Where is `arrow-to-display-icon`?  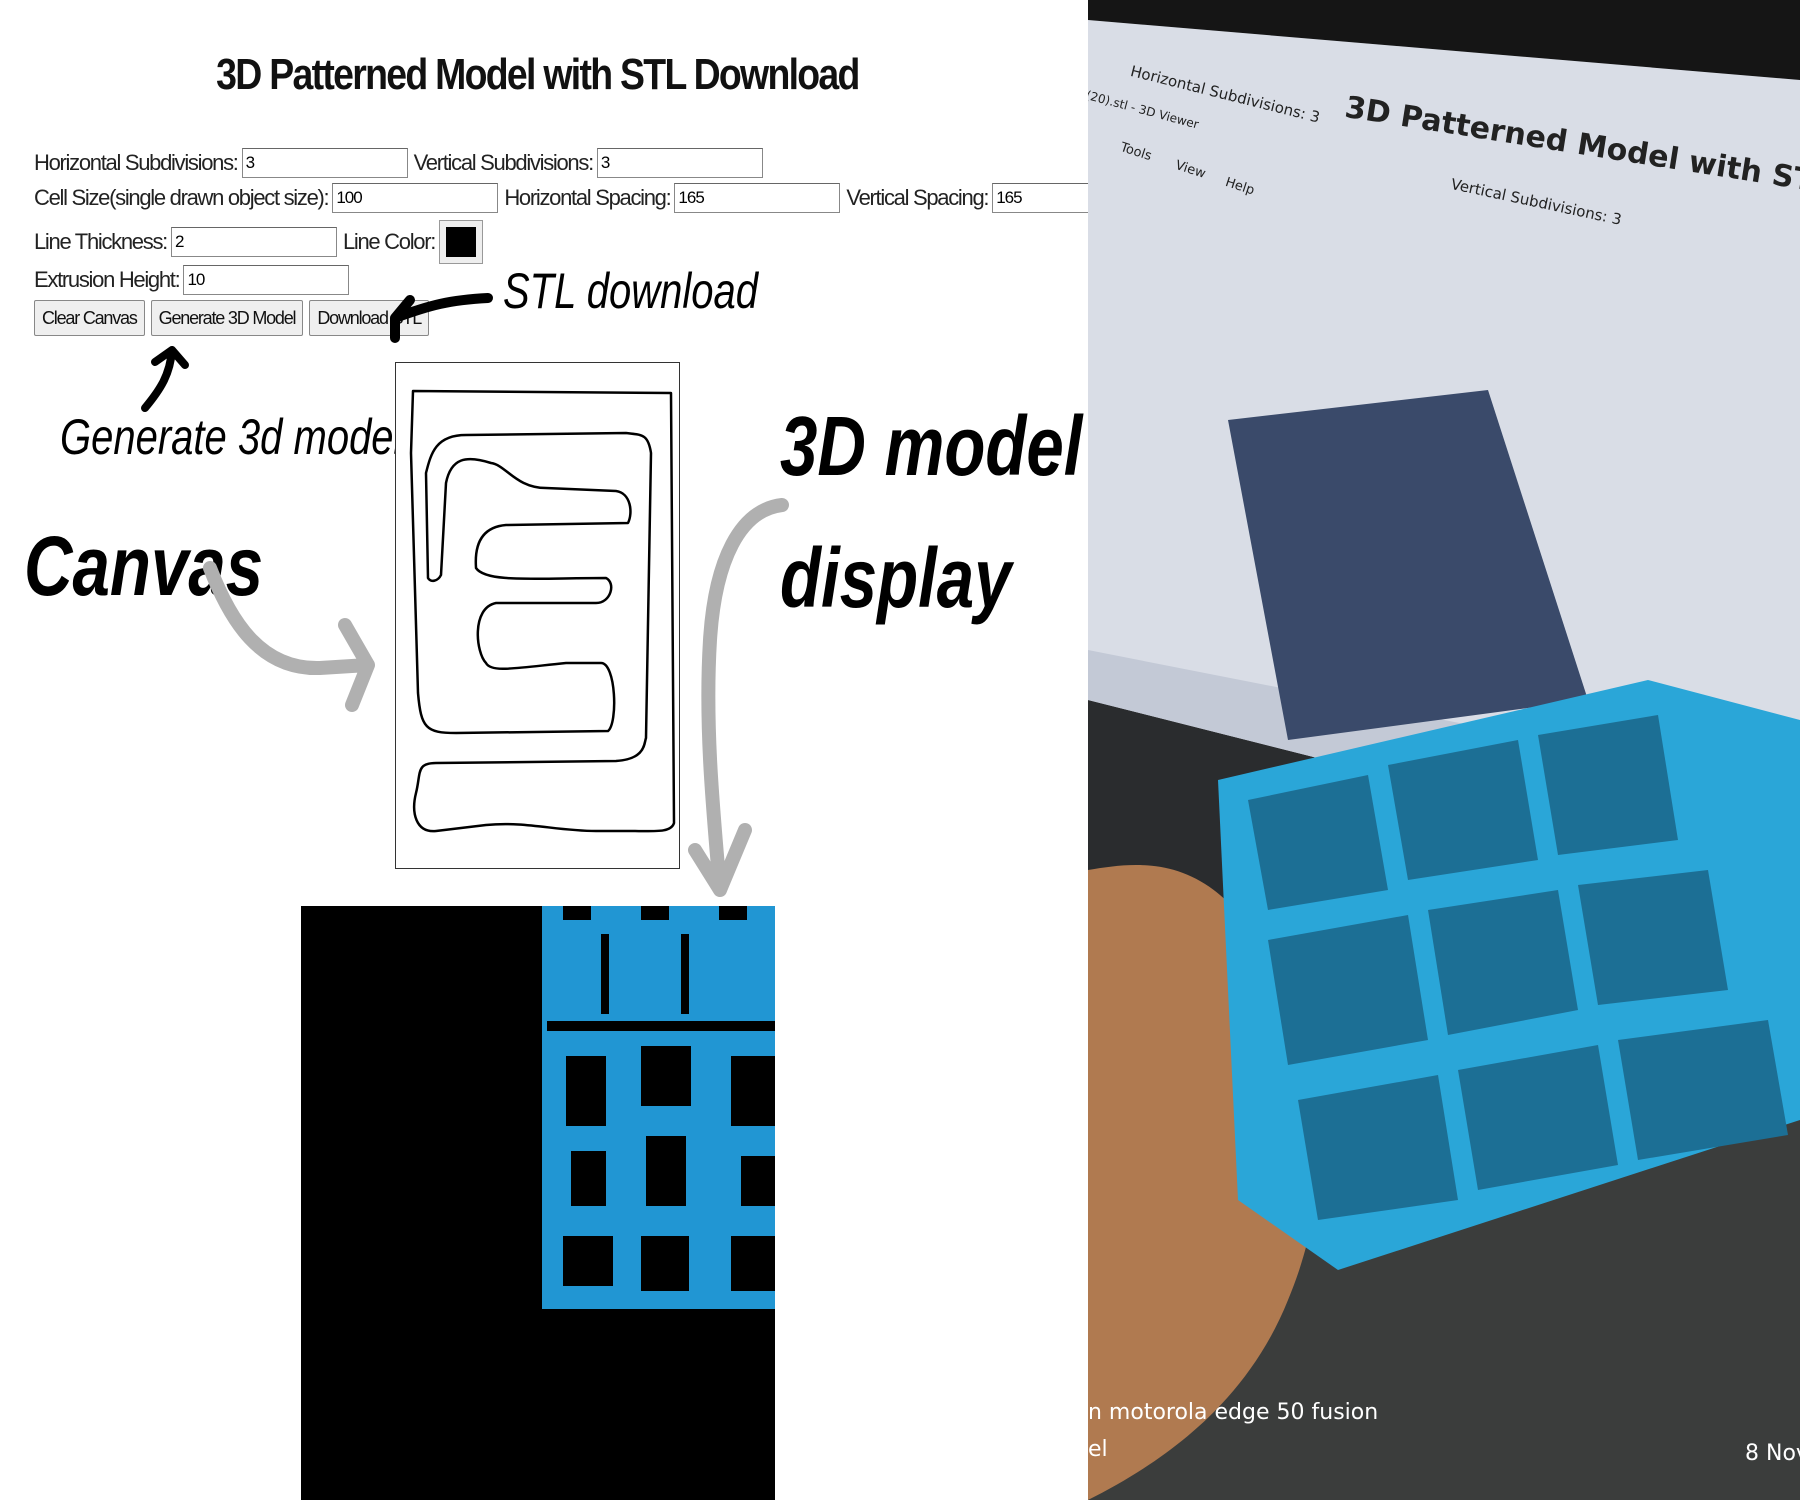
arrow-to-display-icon is located at coordinates (738, 697).